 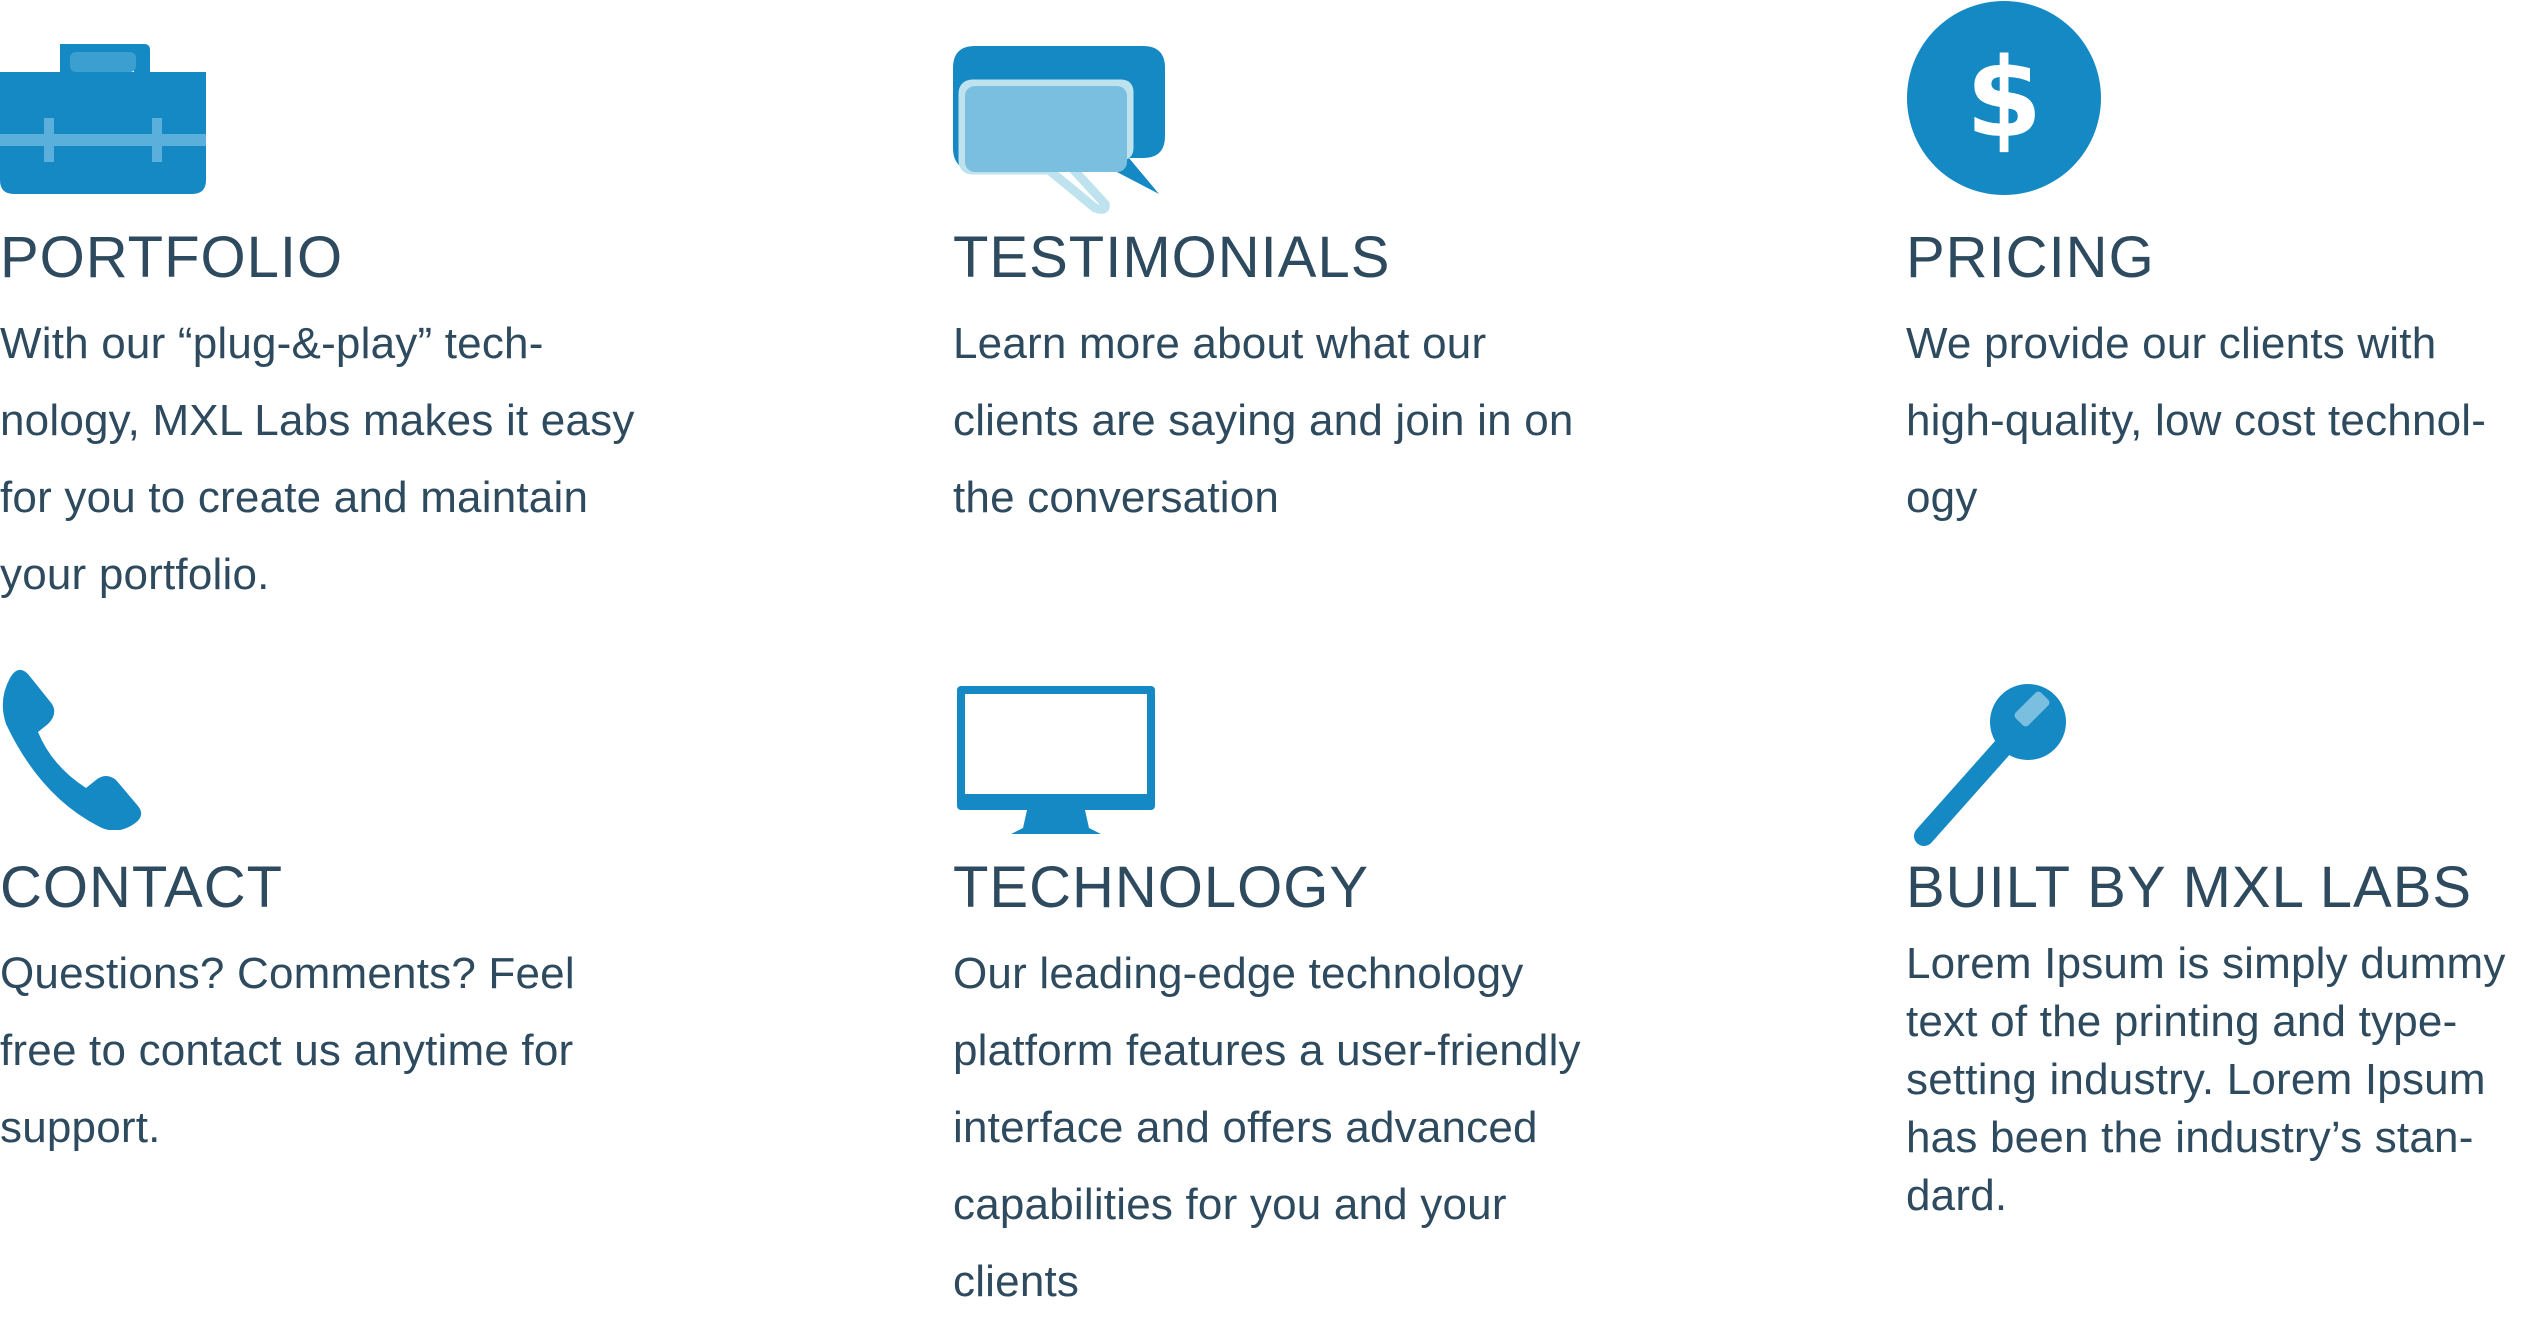 What do you see at coordinates (80, 1127) in the screenshot?
I see `description-line: support.` at bounding box center [80, 1127].